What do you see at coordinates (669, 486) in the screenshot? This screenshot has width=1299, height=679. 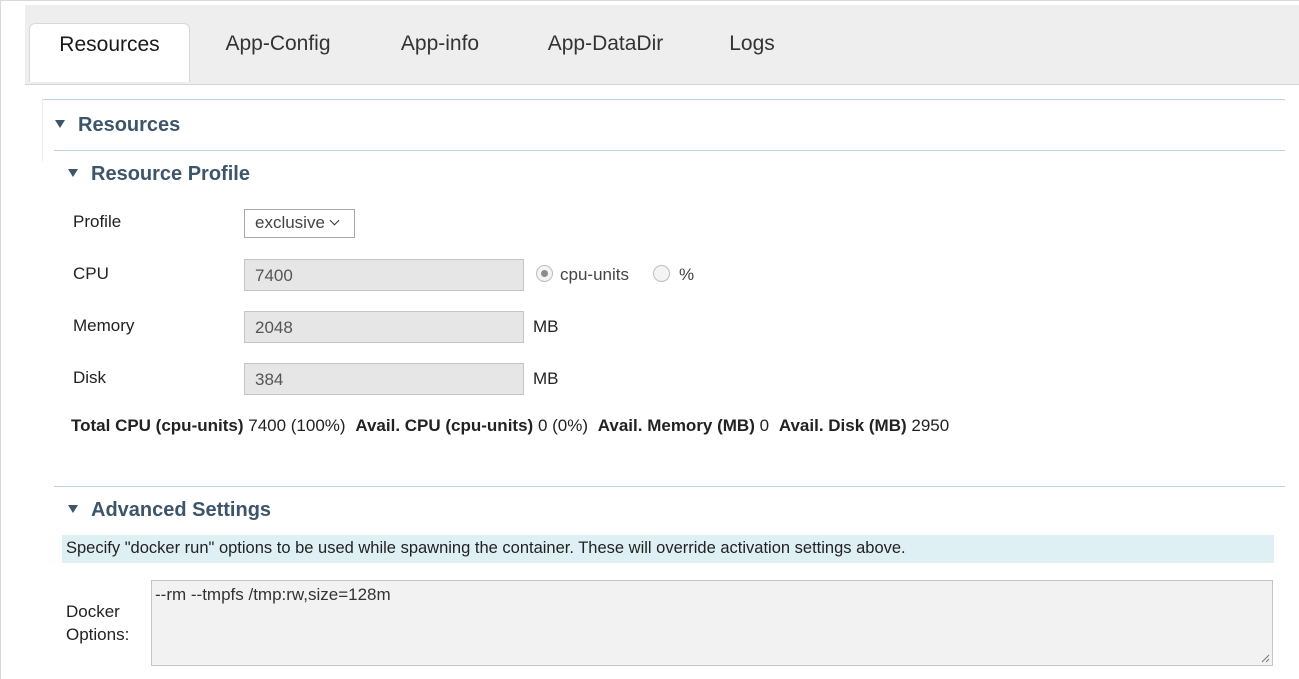 I see `advanced-section-rule` at bounding box center [669, 486].